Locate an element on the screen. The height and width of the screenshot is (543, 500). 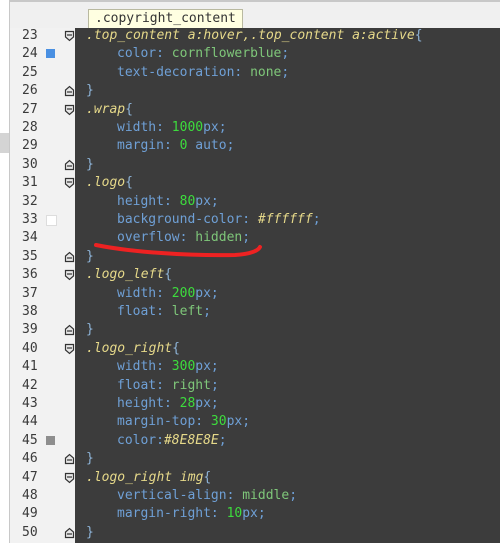
code-text: float: right; is located at coordinates (152, 386).